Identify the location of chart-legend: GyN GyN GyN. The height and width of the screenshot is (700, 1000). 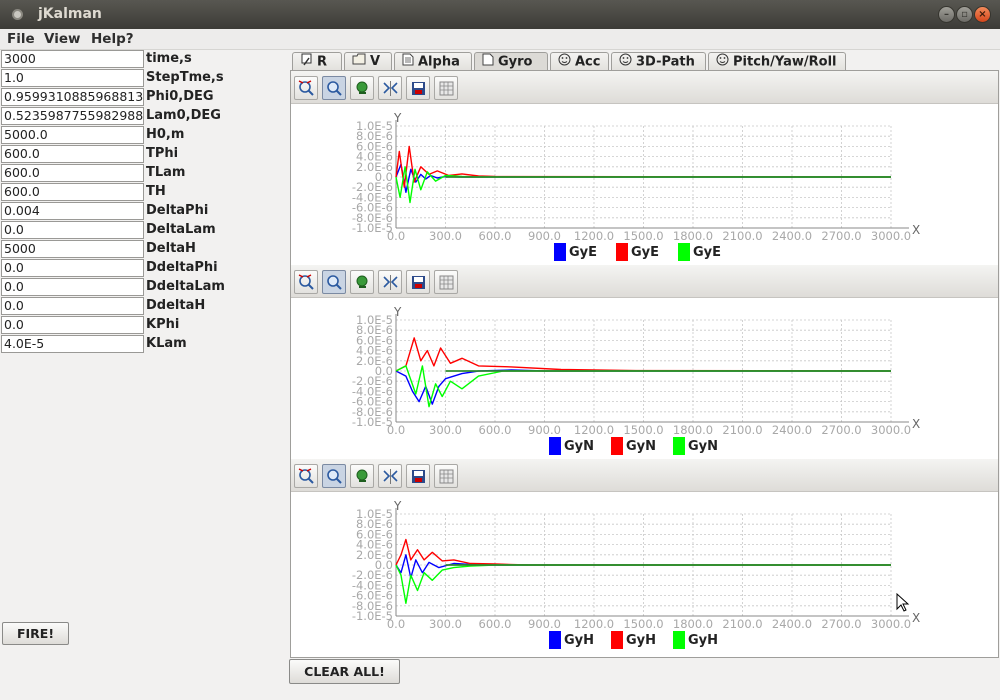
(644, 445).